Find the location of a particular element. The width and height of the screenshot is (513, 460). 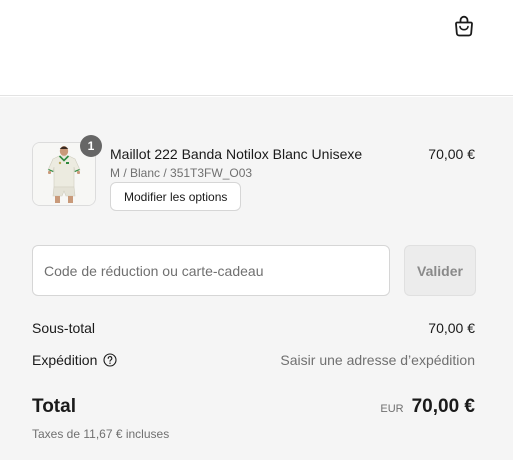

taxes-note: Taxes de 11,67 € incluses is located at coordinates (101, 434).